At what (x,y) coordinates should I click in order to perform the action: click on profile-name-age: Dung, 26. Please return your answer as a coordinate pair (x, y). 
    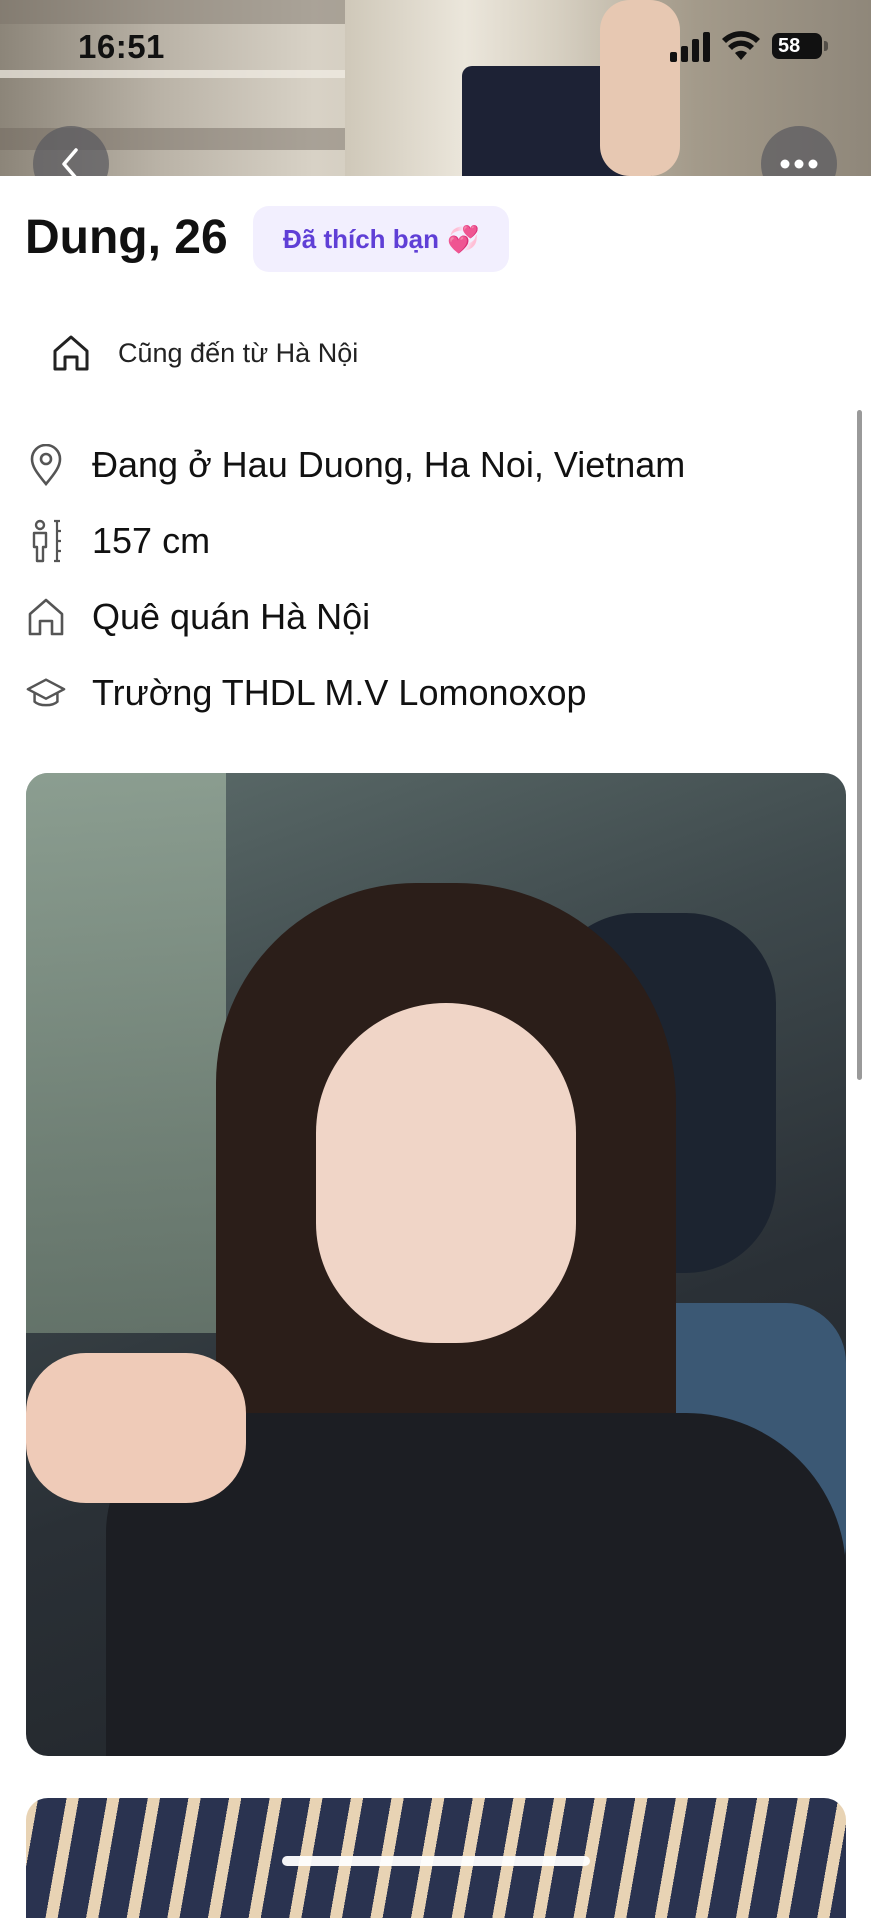
    Looking at the image, I should click on (126, 237).